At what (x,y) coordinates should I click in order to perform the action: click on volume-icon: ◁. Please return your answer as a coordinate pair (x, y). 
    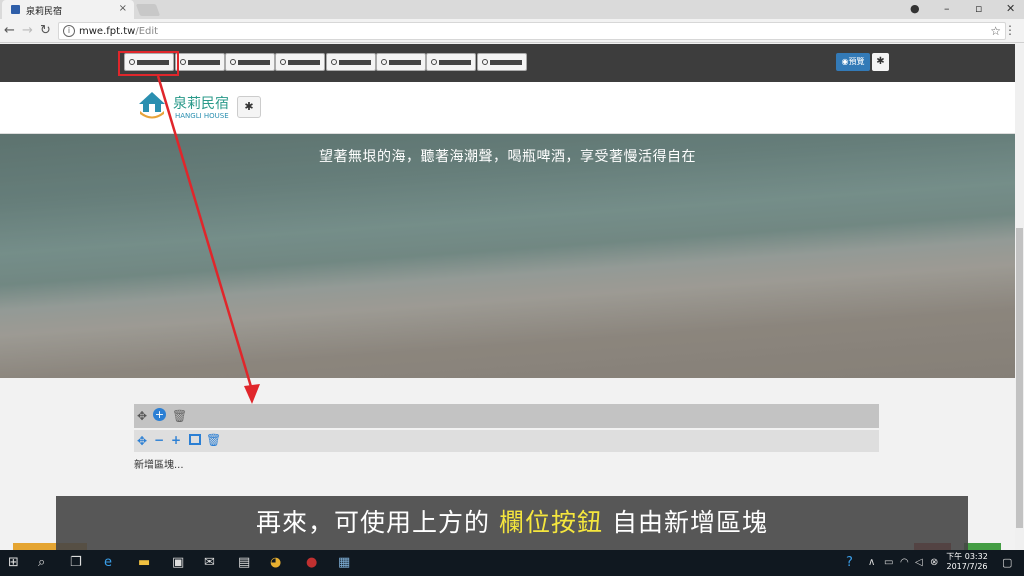
    Looking at the image, I should click on (919, 563).